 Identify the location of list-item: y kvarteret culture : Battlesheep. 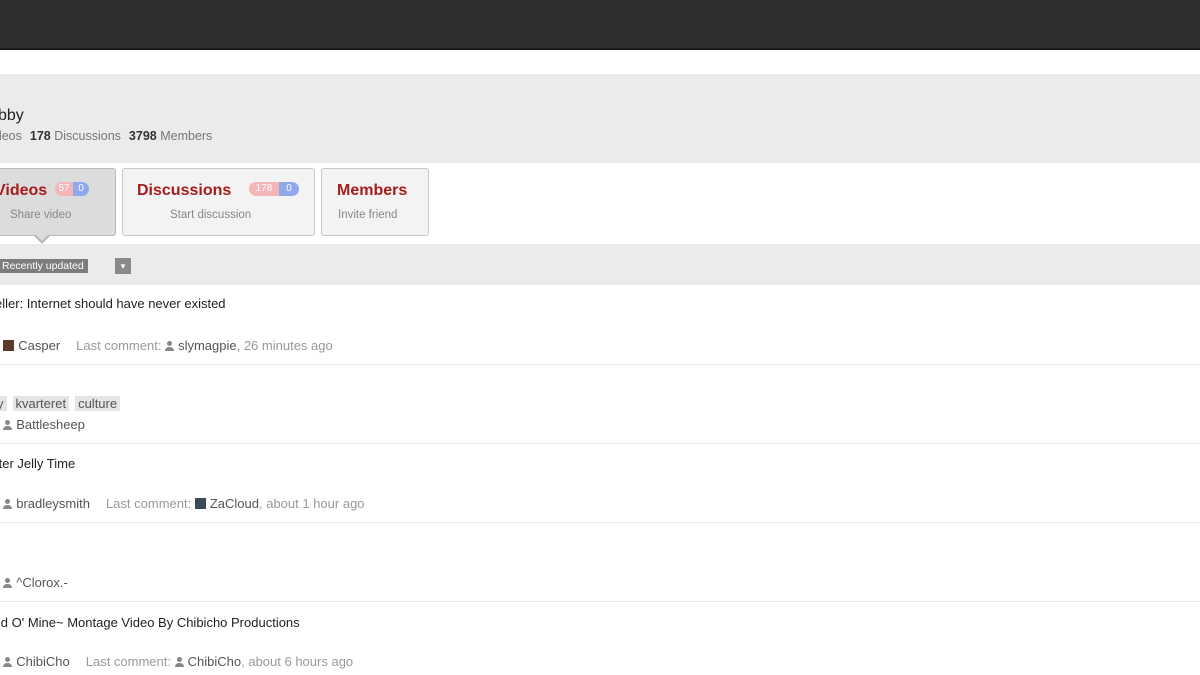
(600, 404).